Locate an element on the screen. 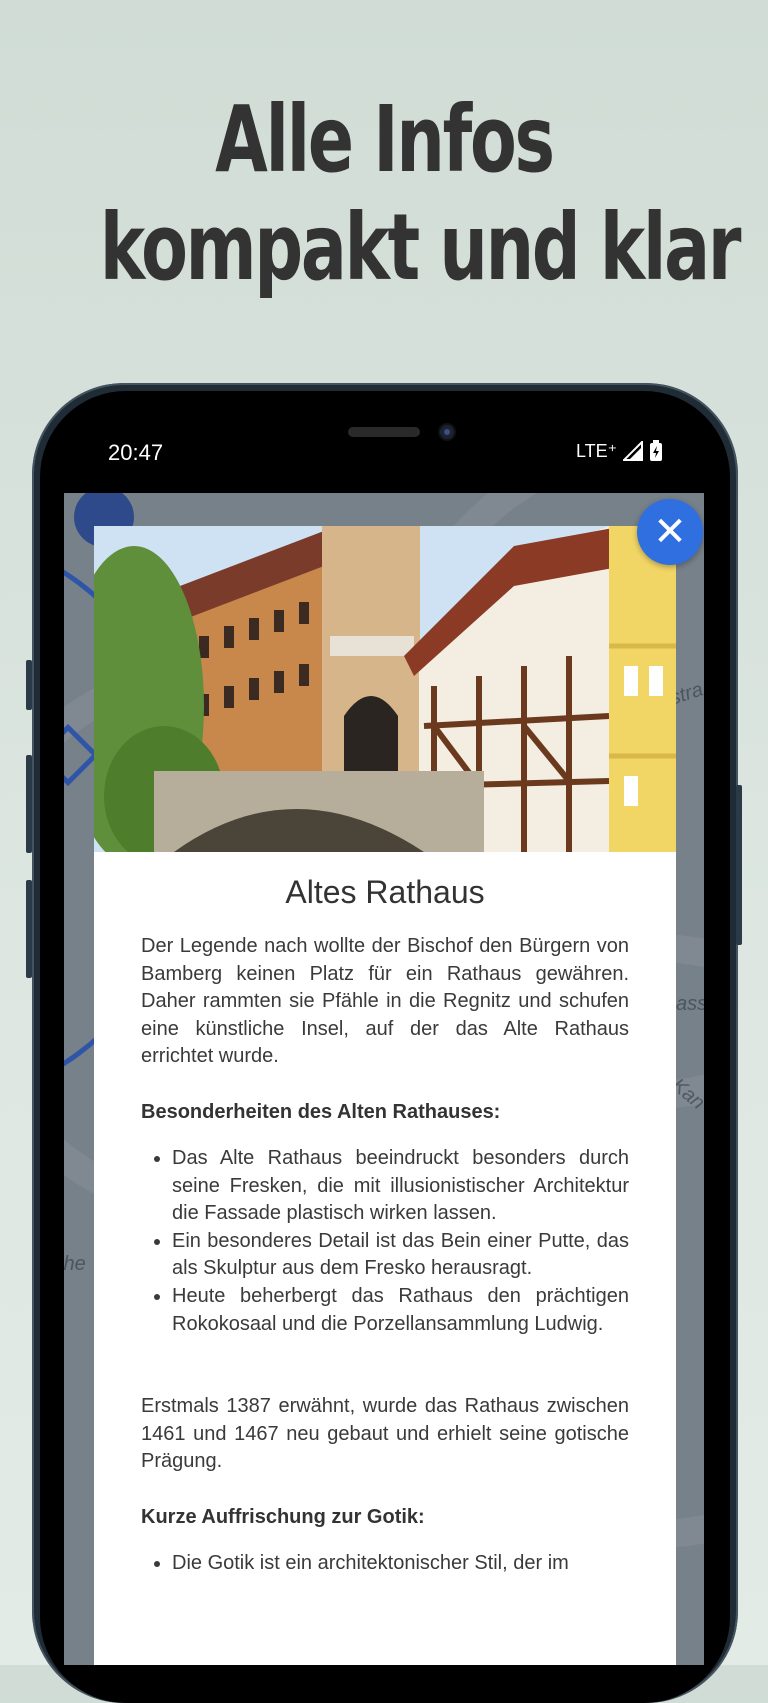 The image size is (768, 1703). signal-icon is located at coordinates (633, 451).